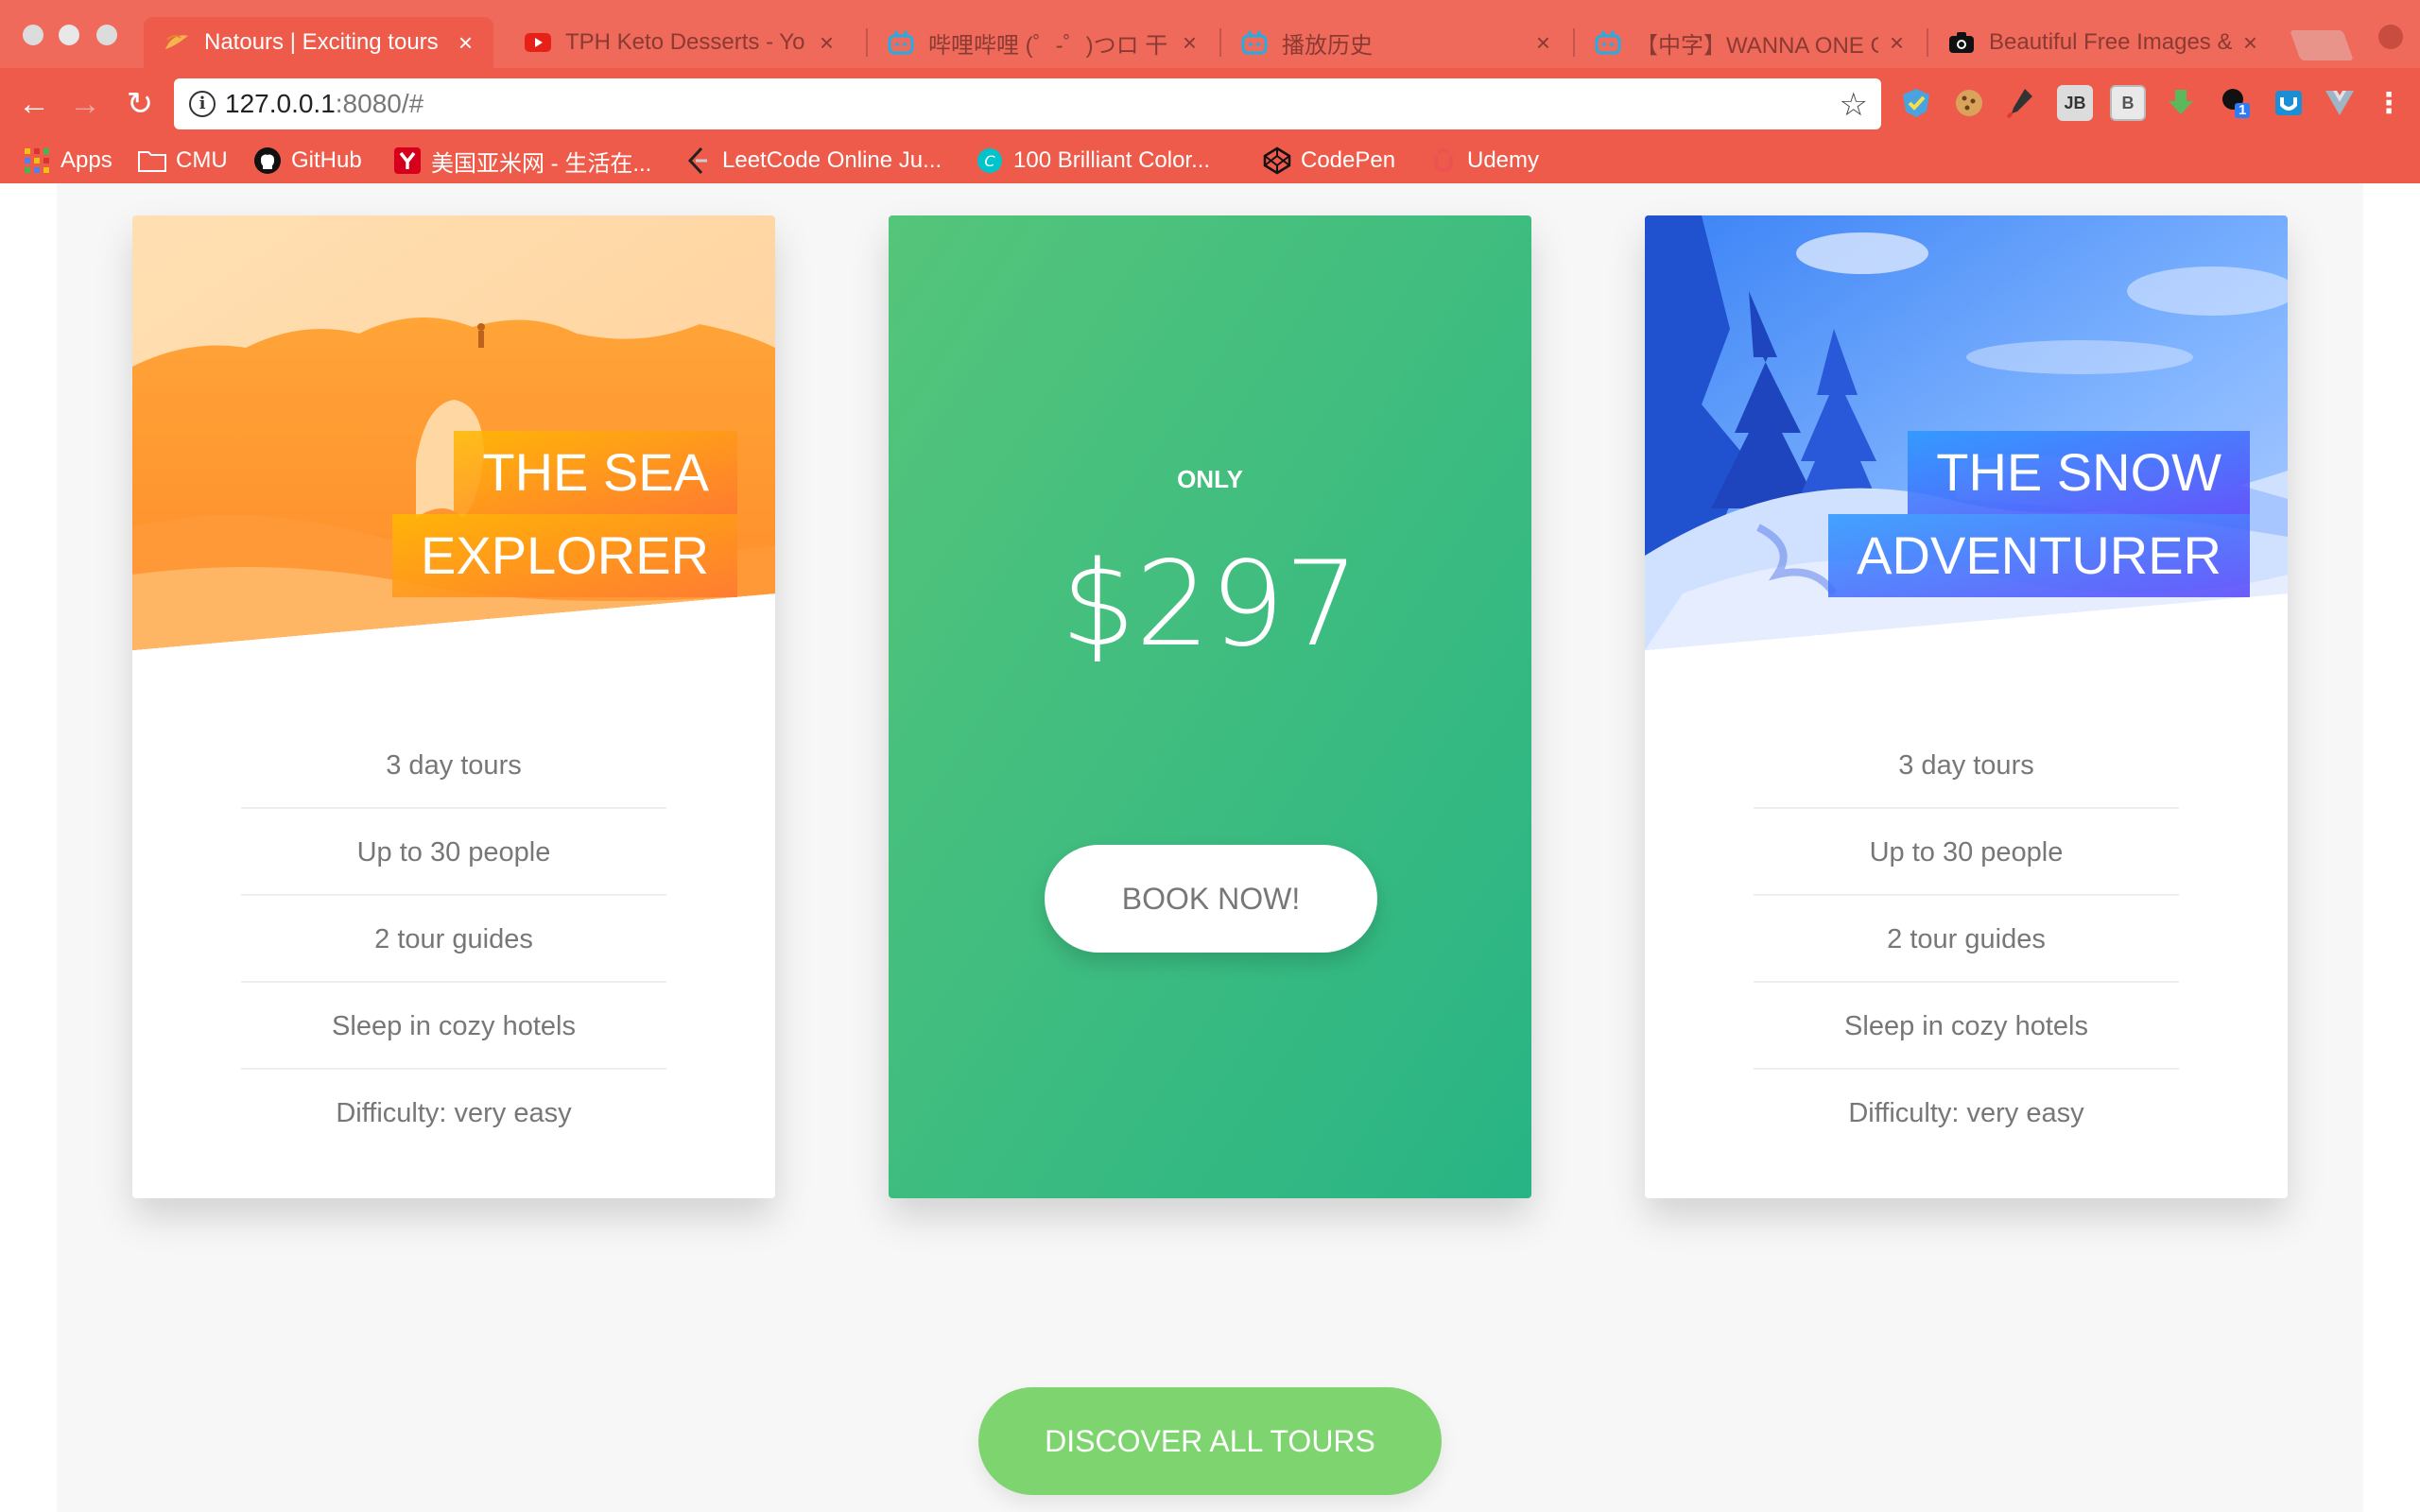 The height and width of the screenshot is (1512, 2420). I want to click on tab-bilibili-history: 播放历史 ×, so click(1396, 42).